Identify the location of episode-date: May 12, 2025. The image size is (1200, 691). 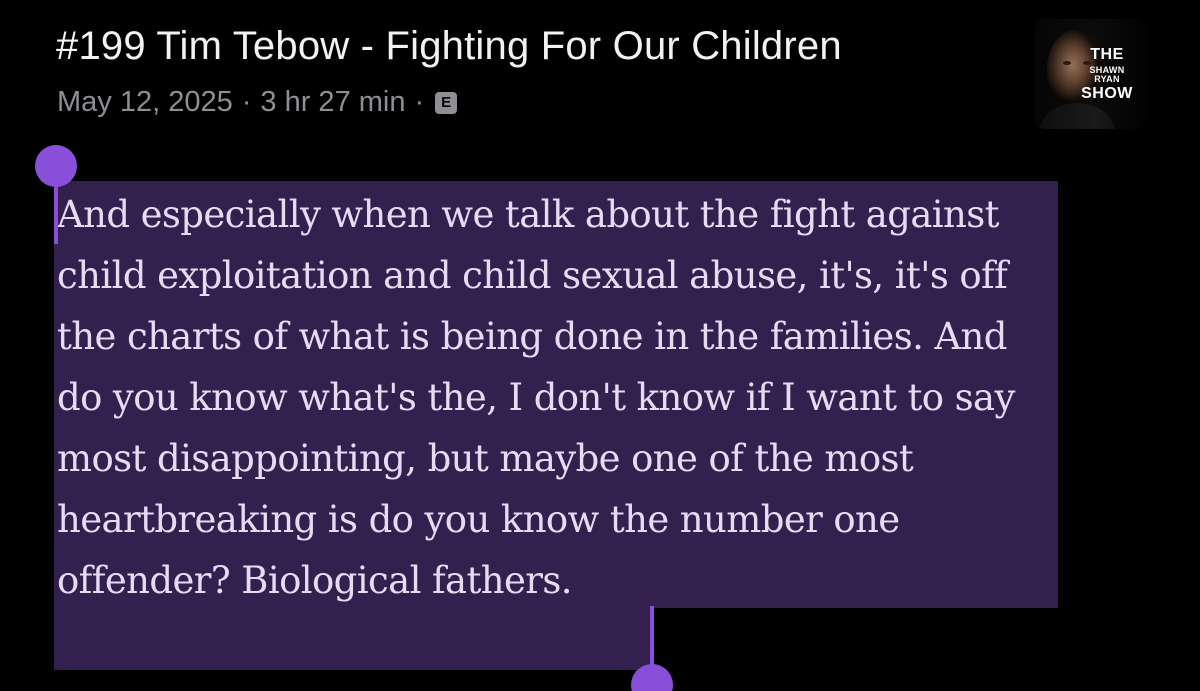
(145, 102).